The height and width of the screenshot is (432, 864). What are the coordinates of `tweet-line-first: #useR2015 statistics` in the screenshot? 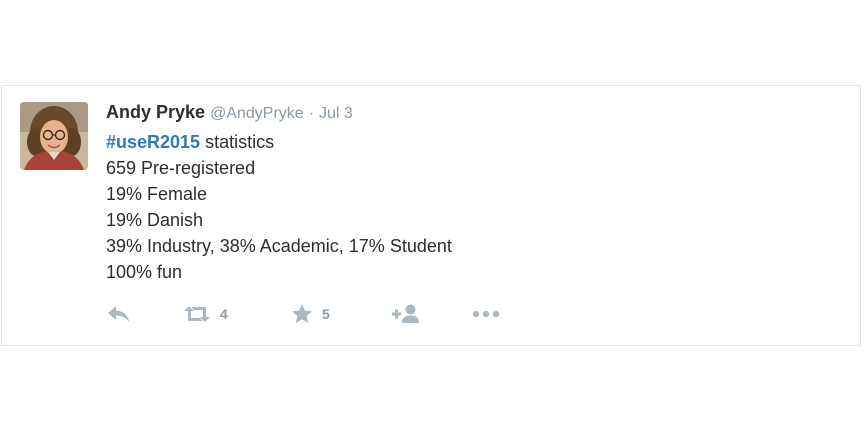 It's located at (473, 142).